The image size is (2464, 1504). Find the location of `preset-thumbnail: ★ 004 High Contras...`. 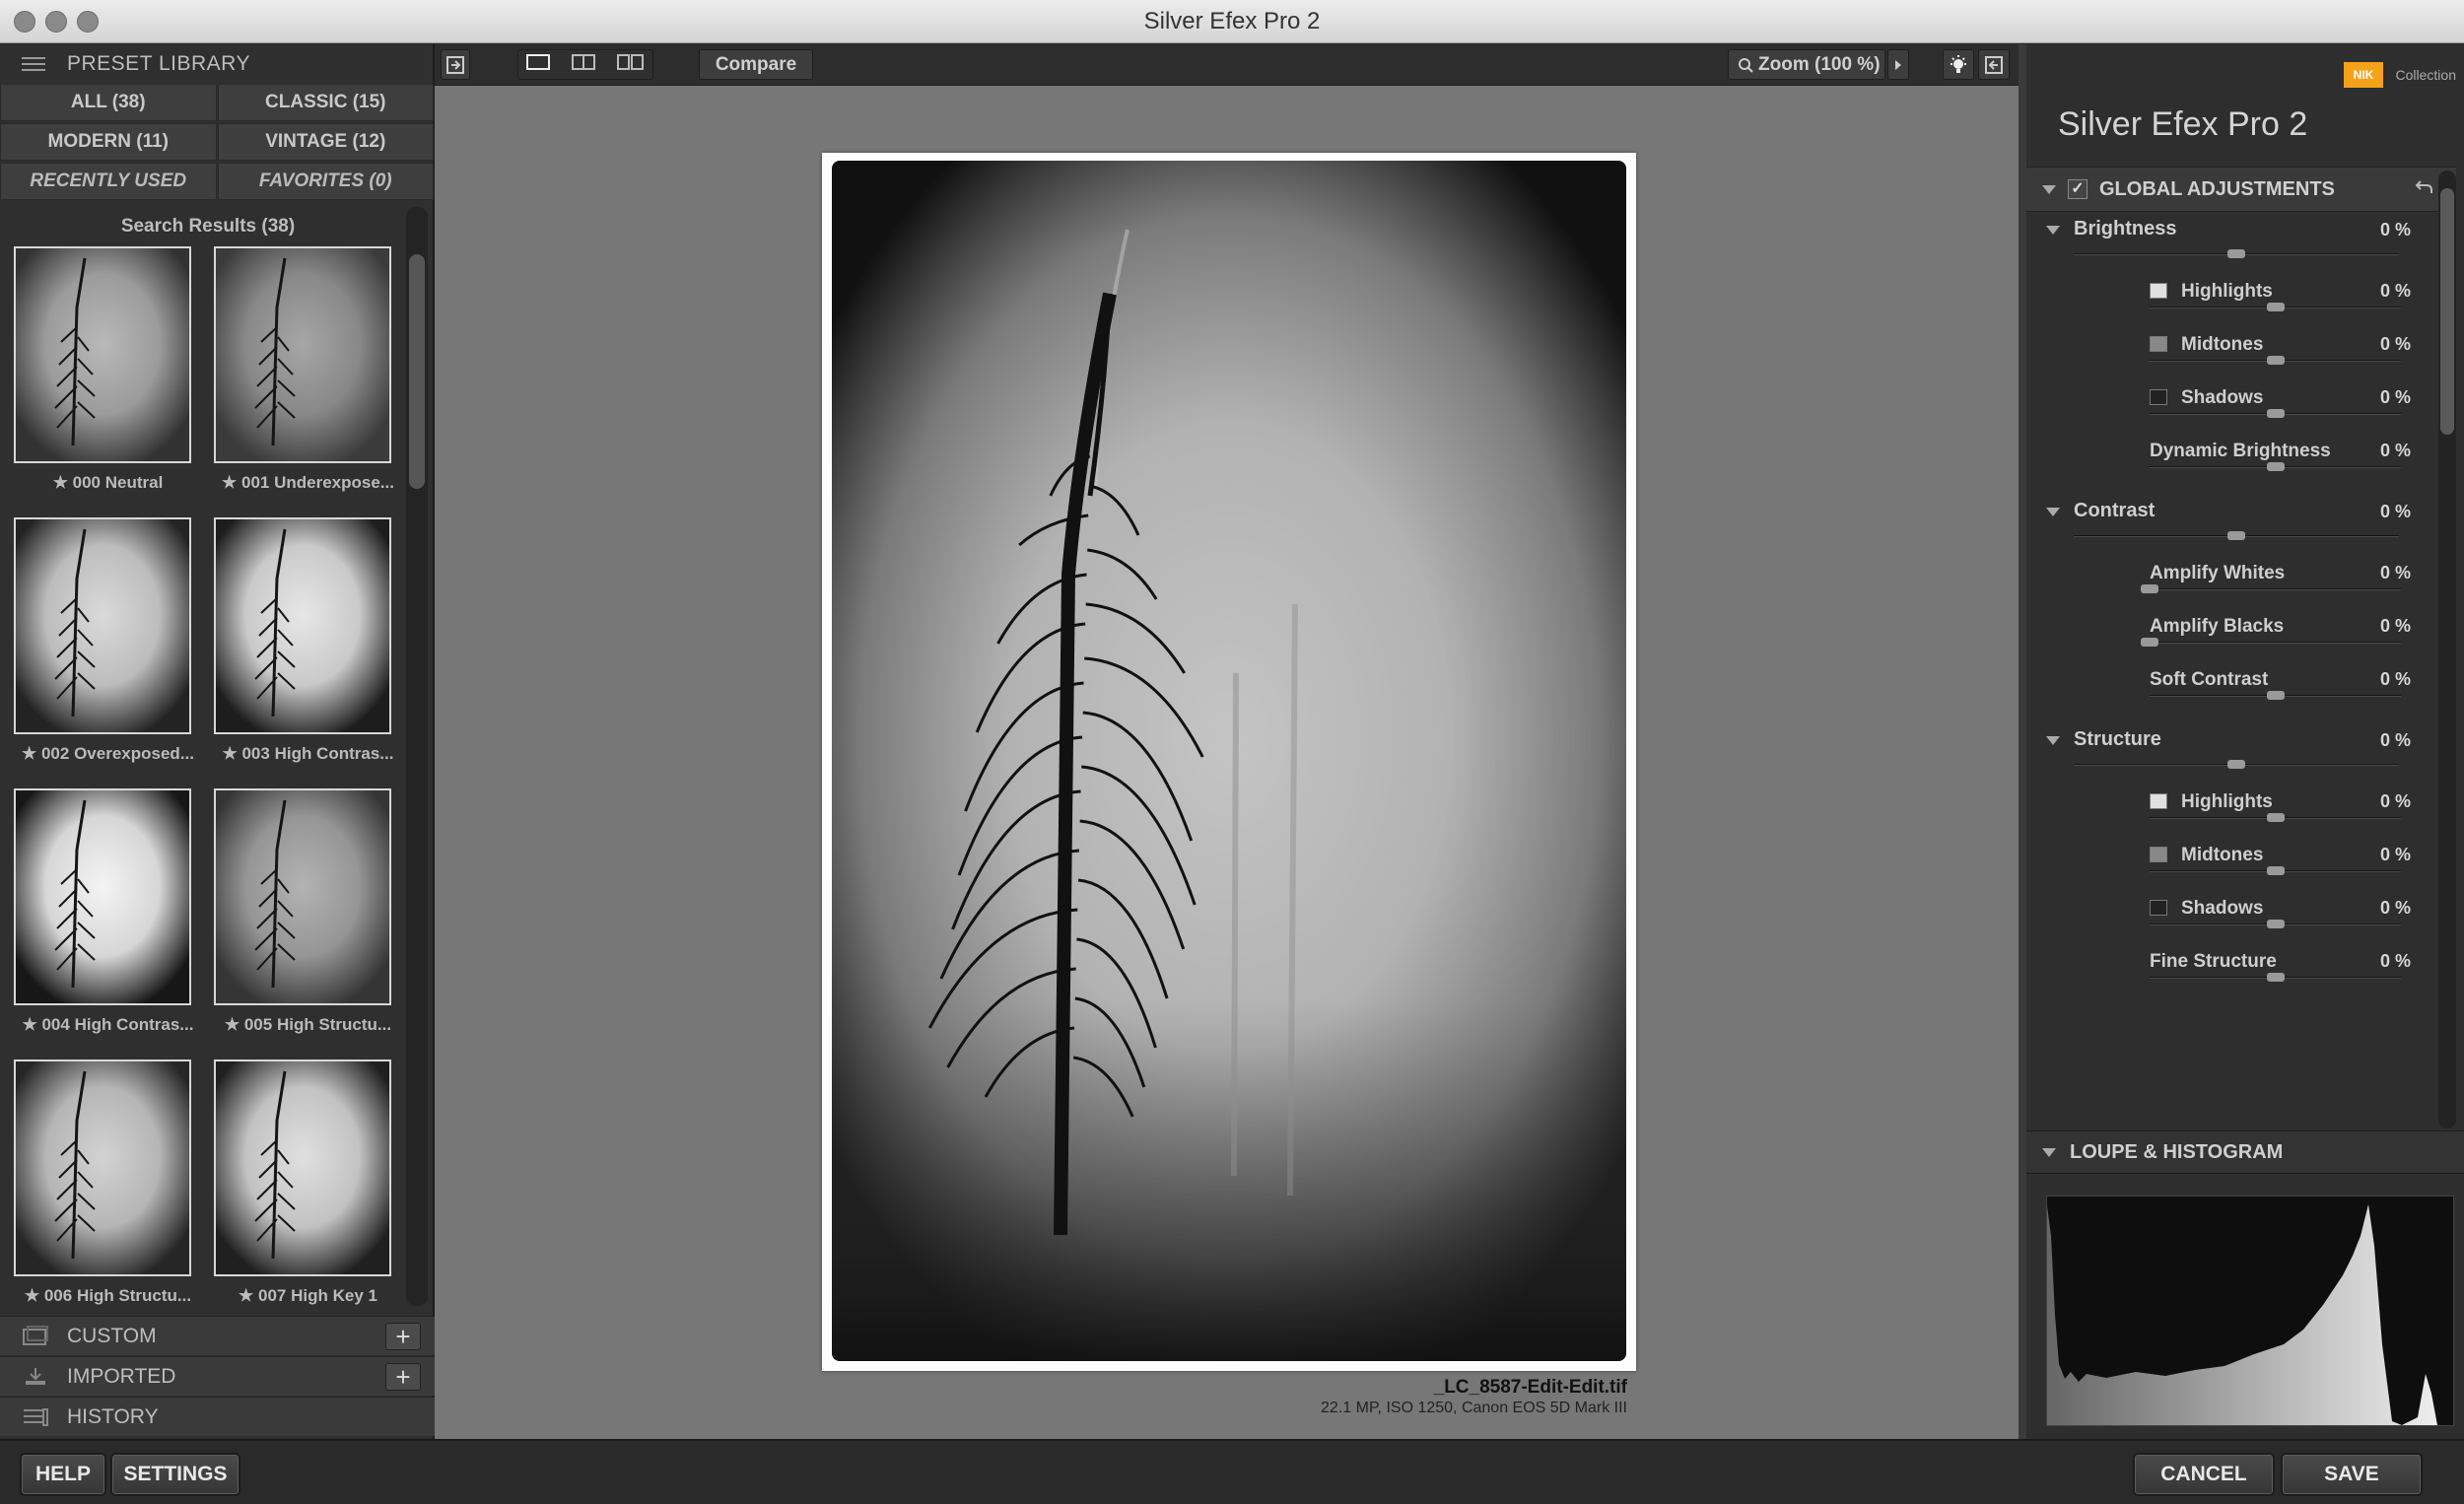

preset-thumbnail: ★ 004 High Contras... is located at coordinates (108, 924).